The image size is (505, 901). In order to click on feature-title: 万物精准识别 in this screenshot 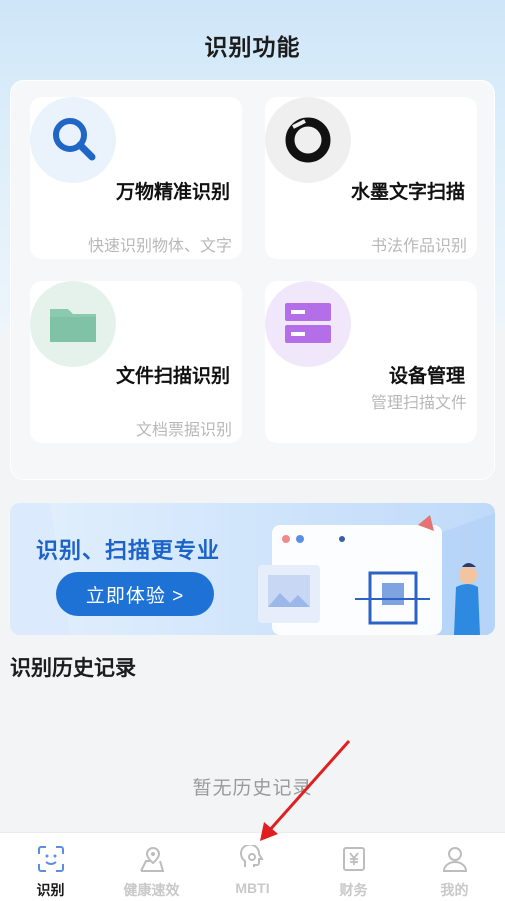, I will do `click(172, 192)`.